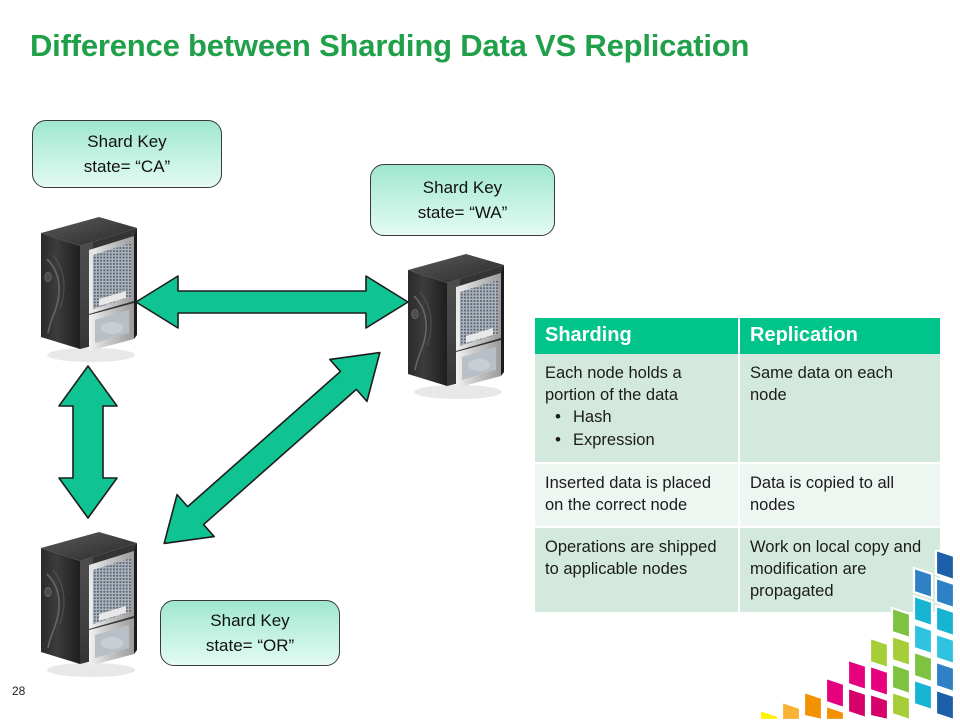  I want to click on column-header-replication: Replication, so click(840, 336).